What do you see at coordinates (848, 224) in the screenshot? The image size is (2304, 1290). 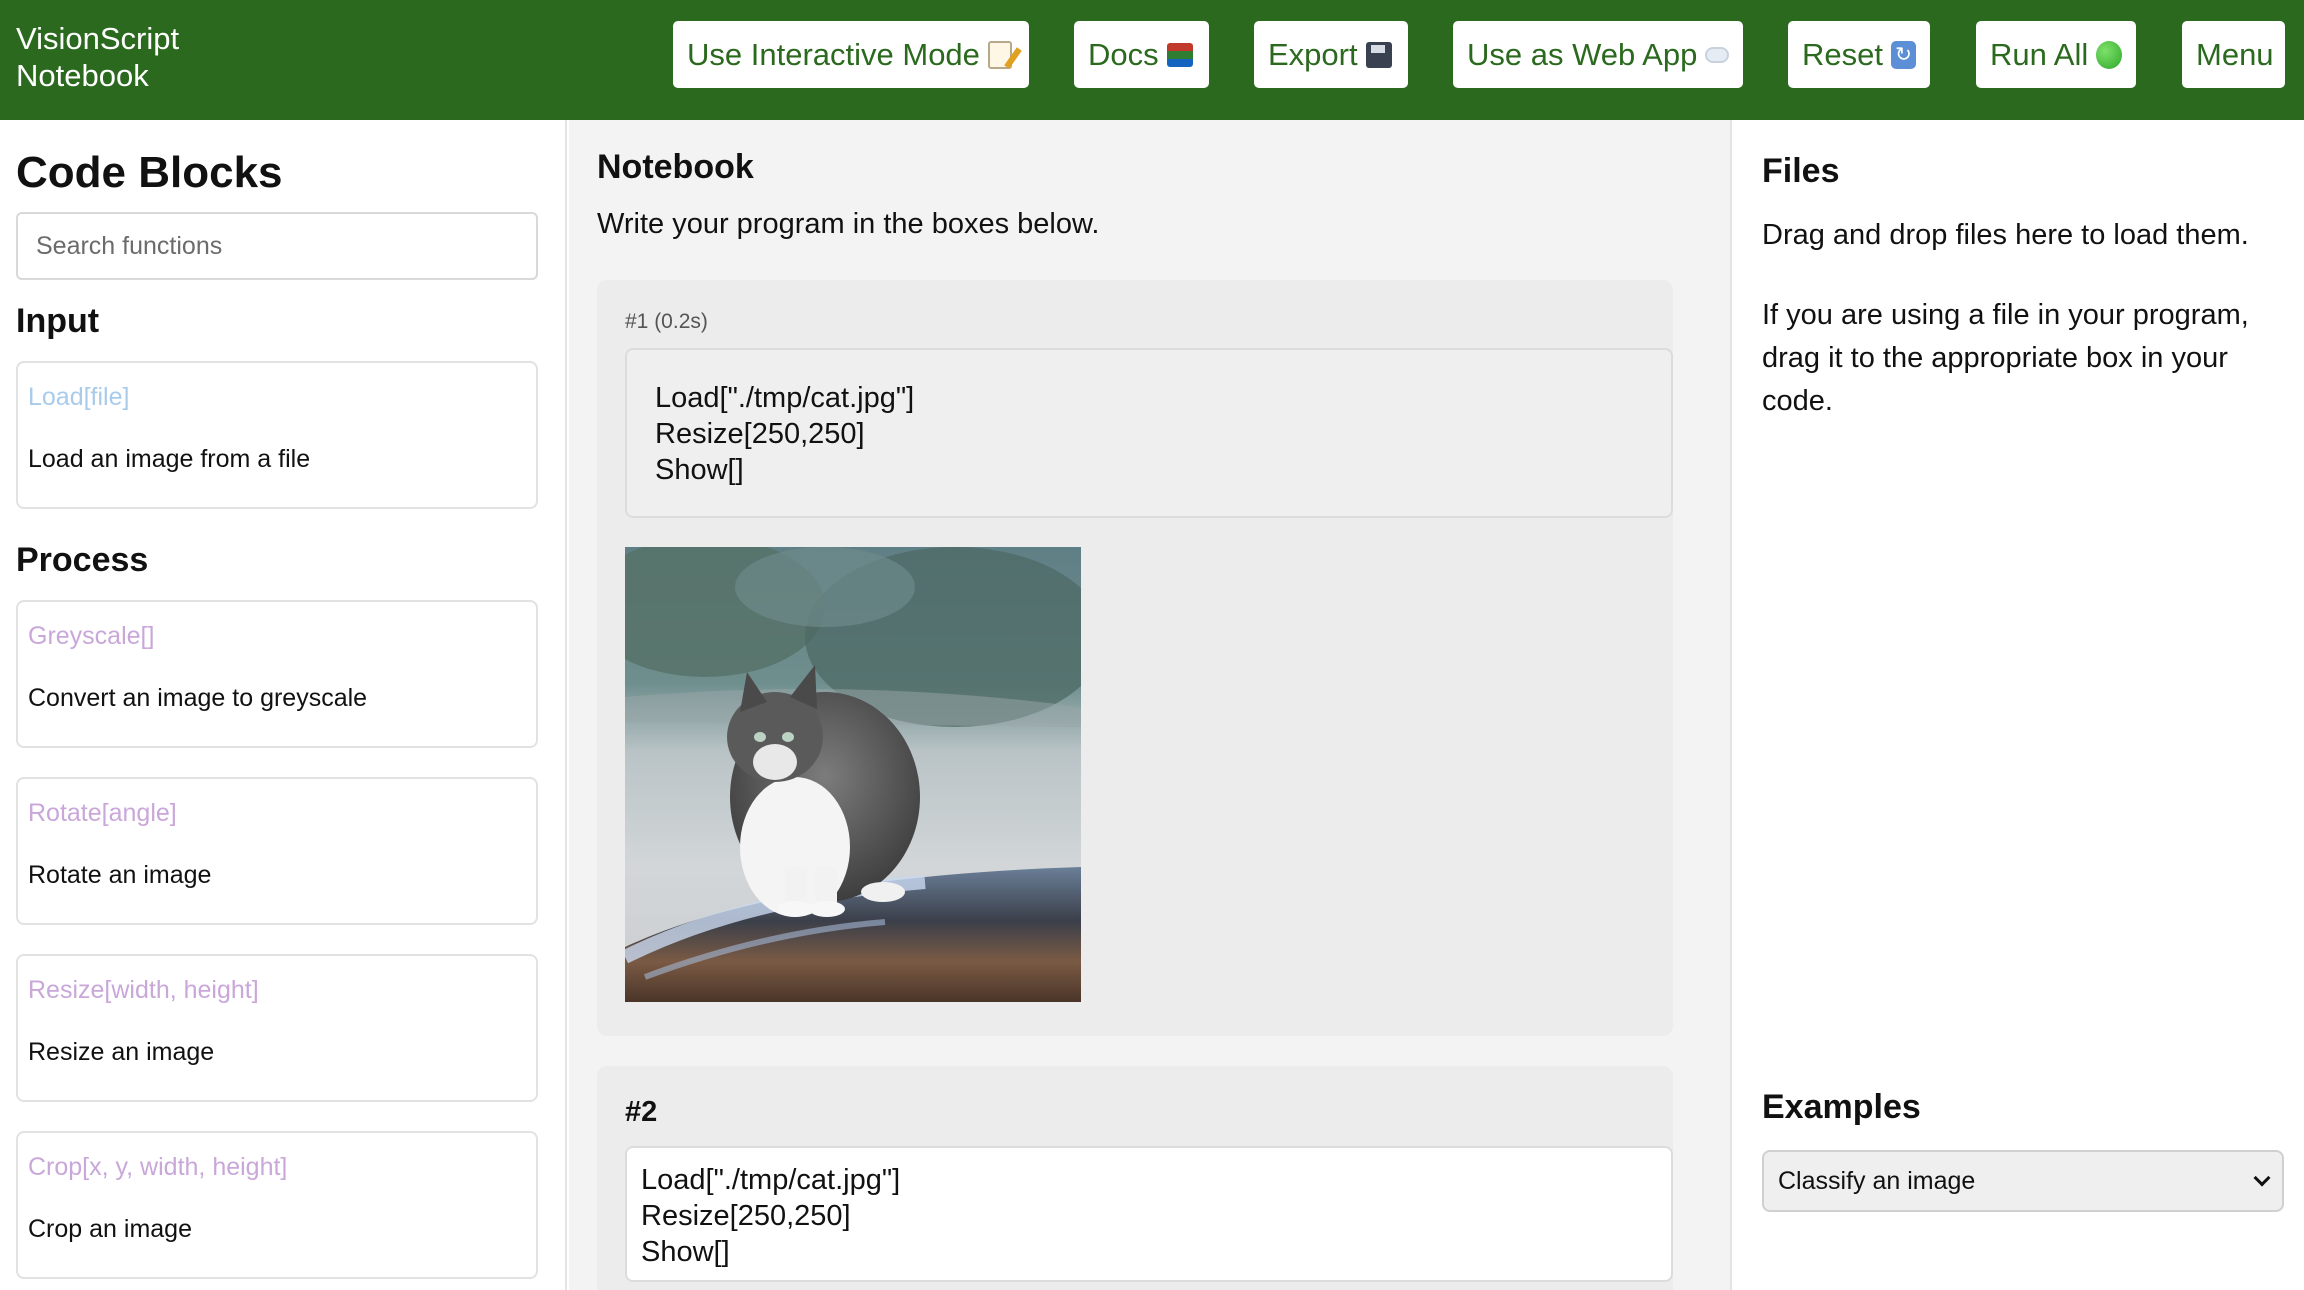 I see `notebook-subtitle: Write your program in the boxes below.` at bounding box center [848, 224].